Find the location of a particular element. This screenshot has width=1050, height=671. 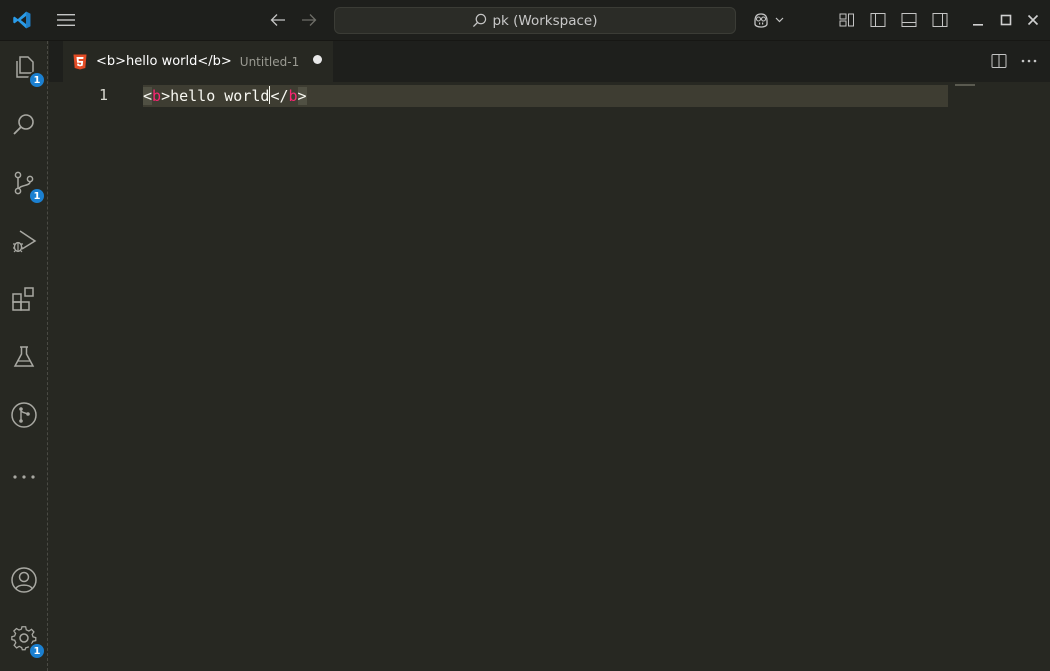

account-icon is located at coordinates (24, 582).